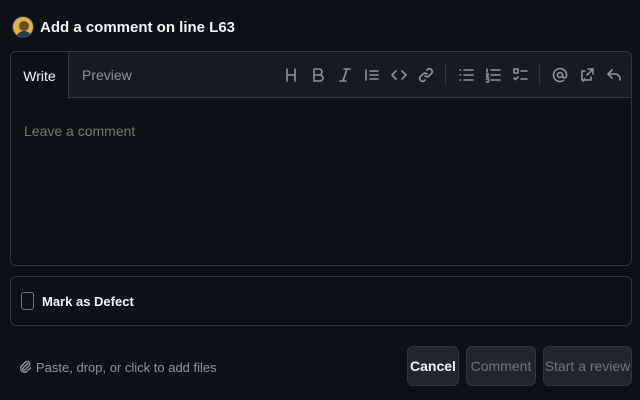  I want to click on mark-as-defect-panel: Mark as Defect, so click(321, 301).